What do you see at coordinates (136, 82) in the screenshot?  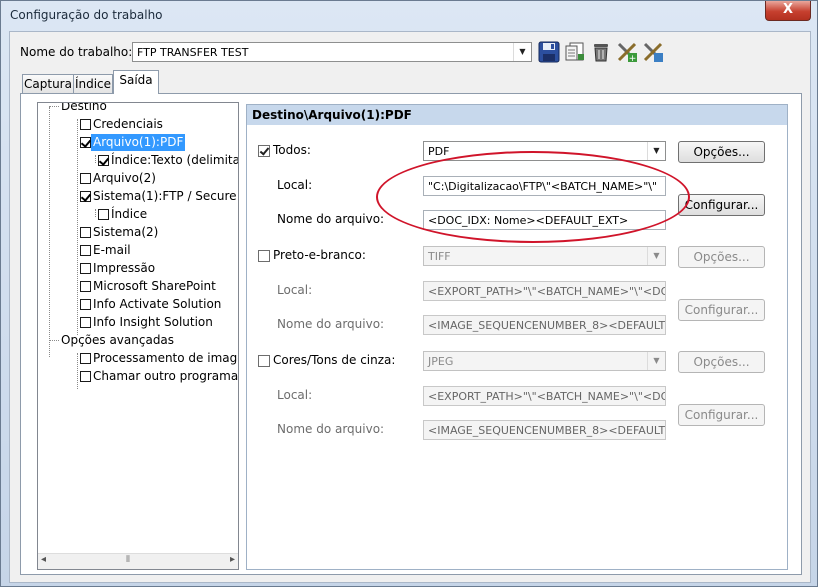 I see `tab-saida: Saída` at bounding box center [136, 82].